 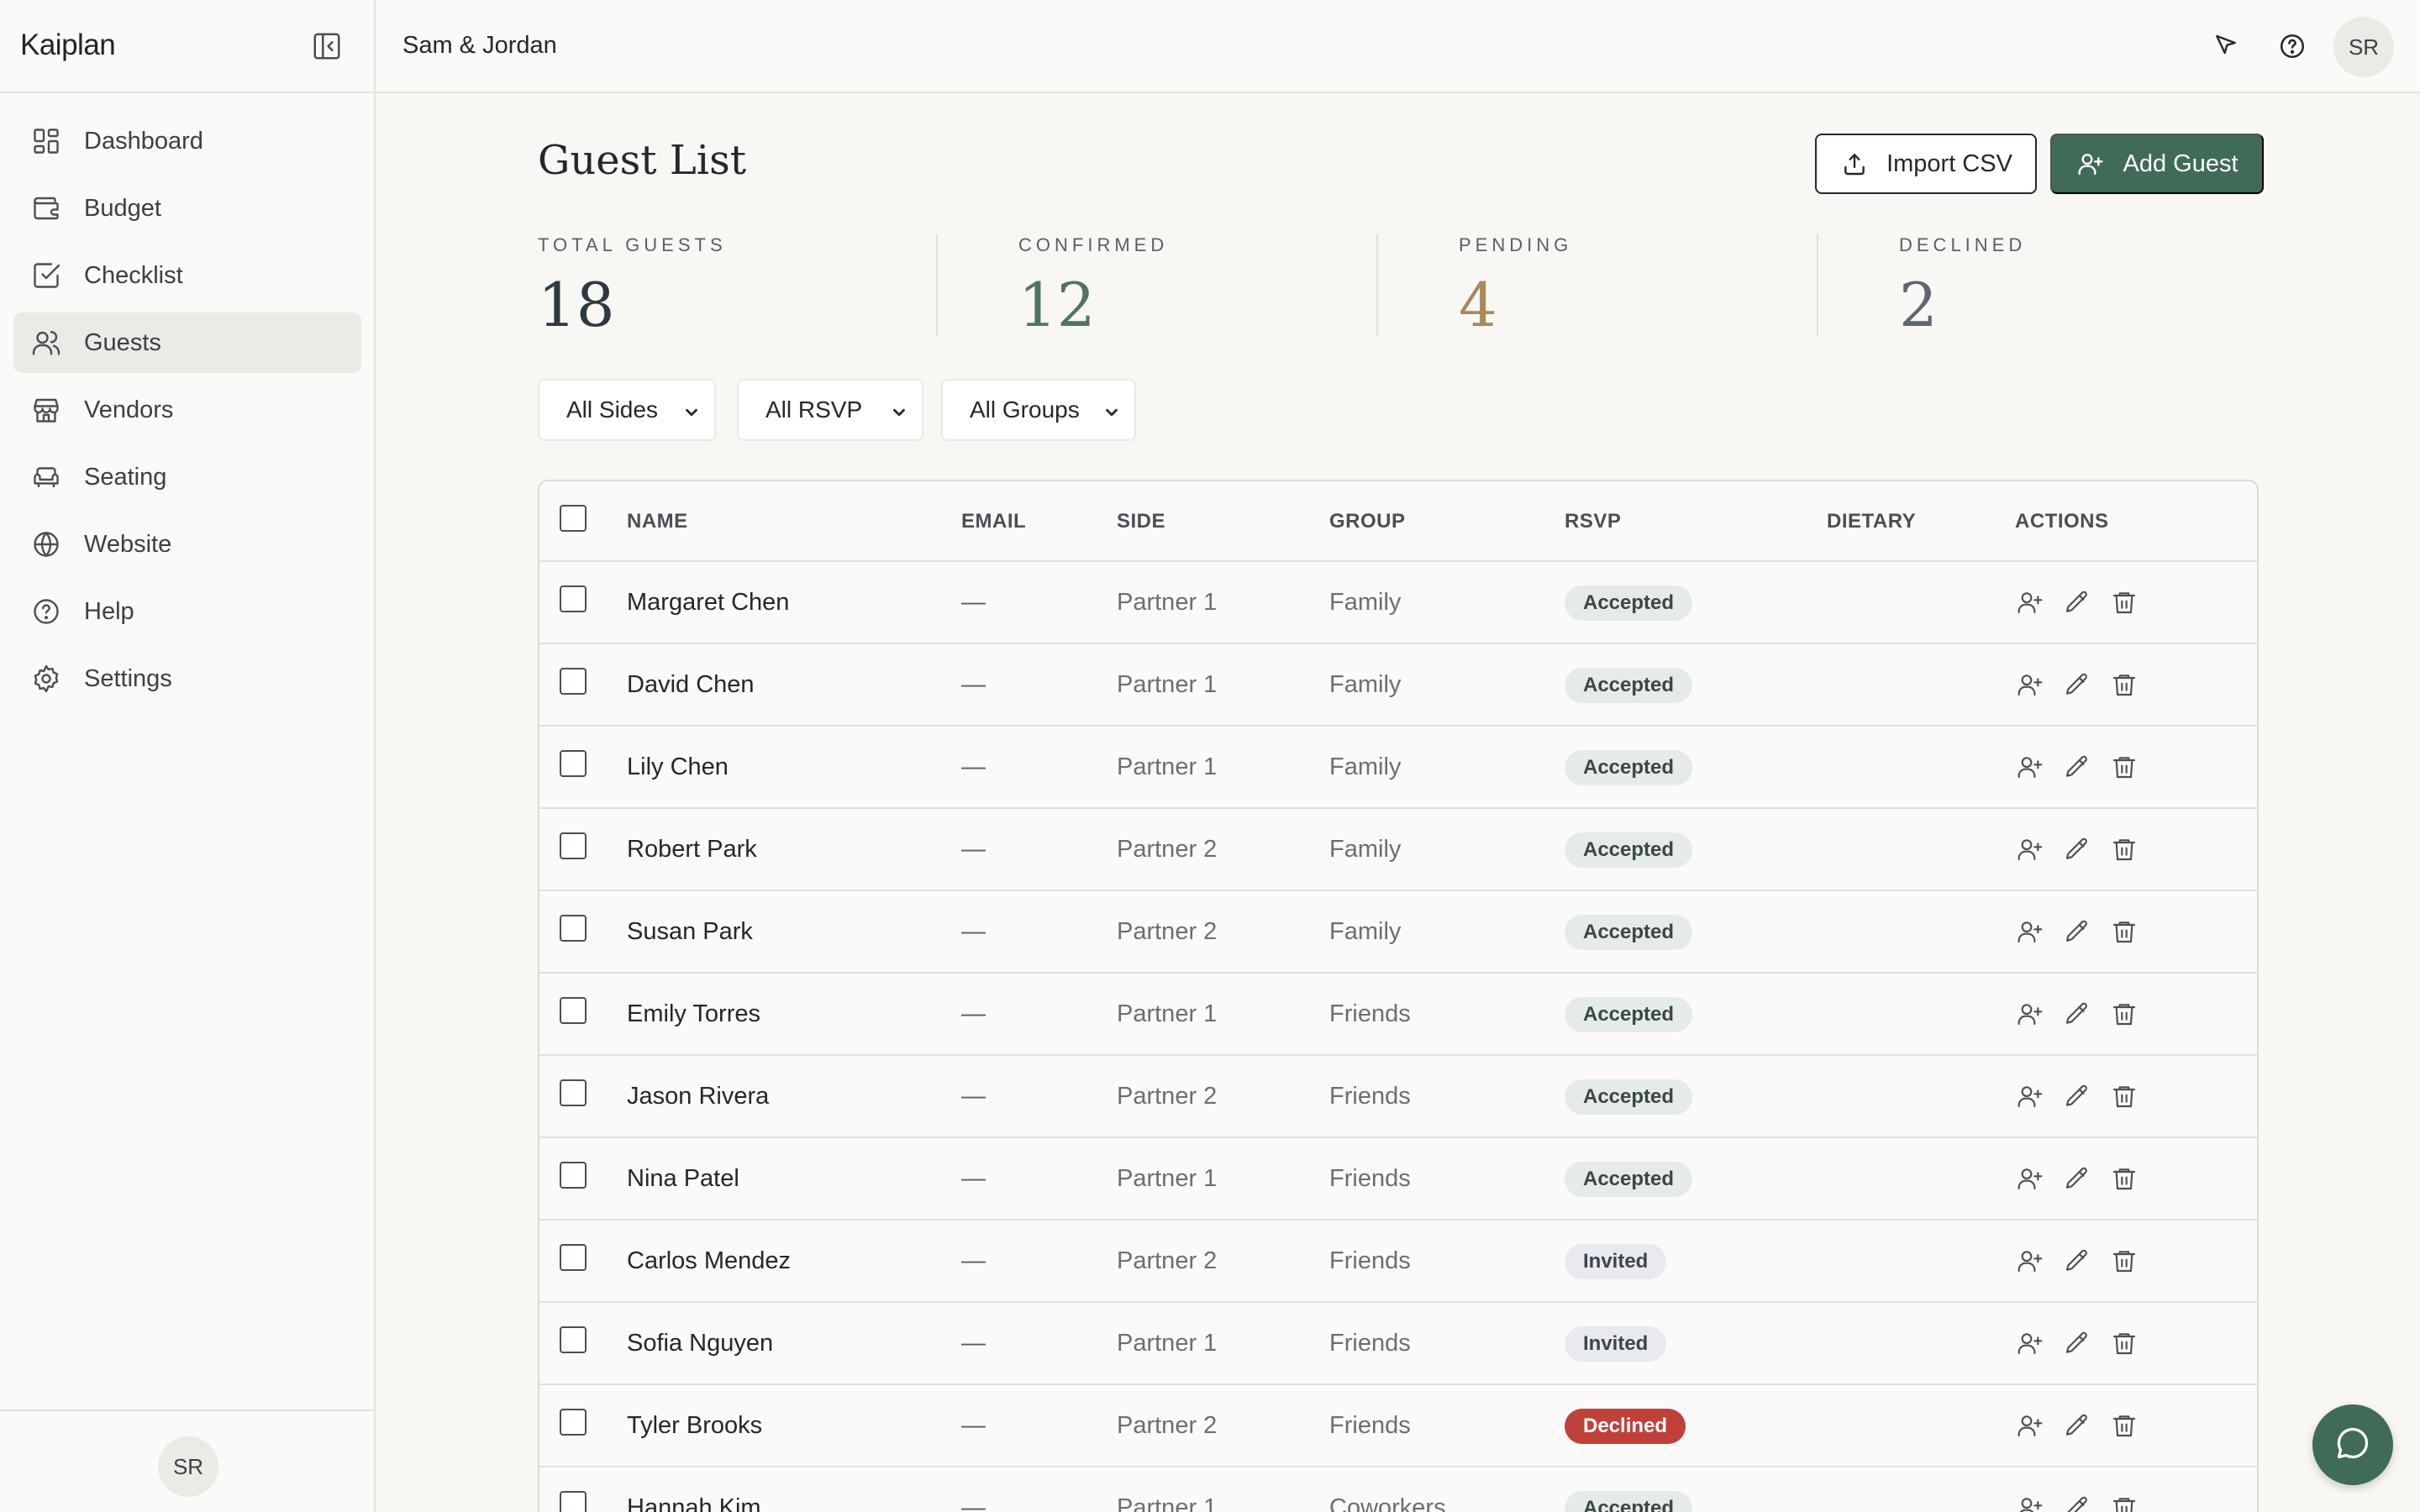 What do you see at coordinates (187, 141) in the screenshot?
I see `sidebar-item-dashboard: Dashboard` at bounding box center [187, 141].